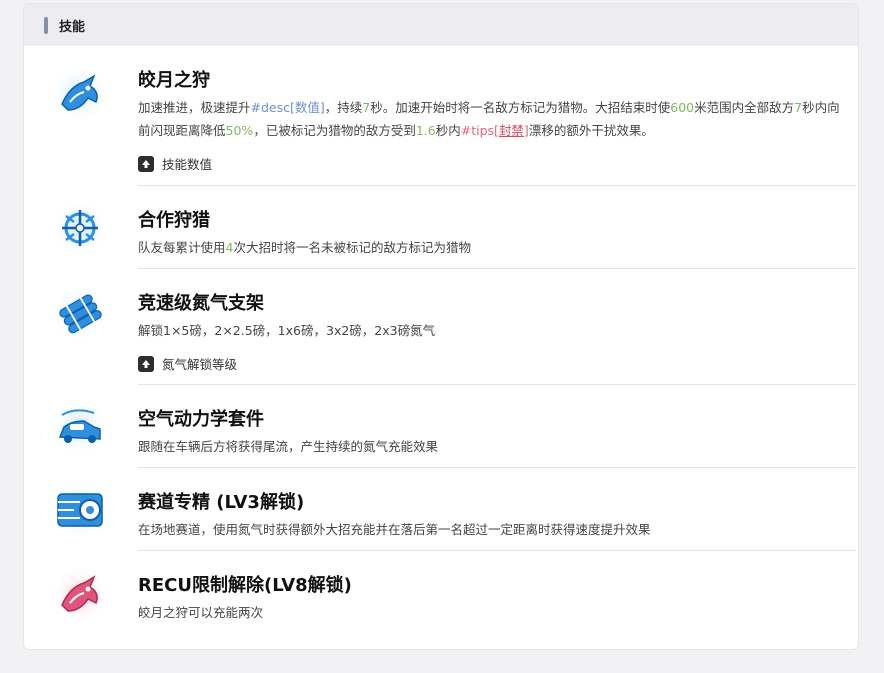  Describe the element at coordinates (80, 510) in the screenshot. I see `track-master-icon` at that location.